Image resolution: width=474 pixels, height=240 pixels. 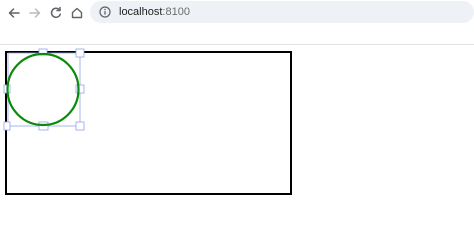 I want to click on url-text: localhost:8100, so click(x=154, y=12).